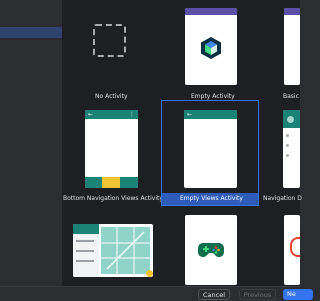 Image resolution: width=320 pixels, height=301 pixels. What do you see at coordinates (213, 96) in the screenshot?
I see `tile-label: Empty Activity` at bounding box center [213, 96].